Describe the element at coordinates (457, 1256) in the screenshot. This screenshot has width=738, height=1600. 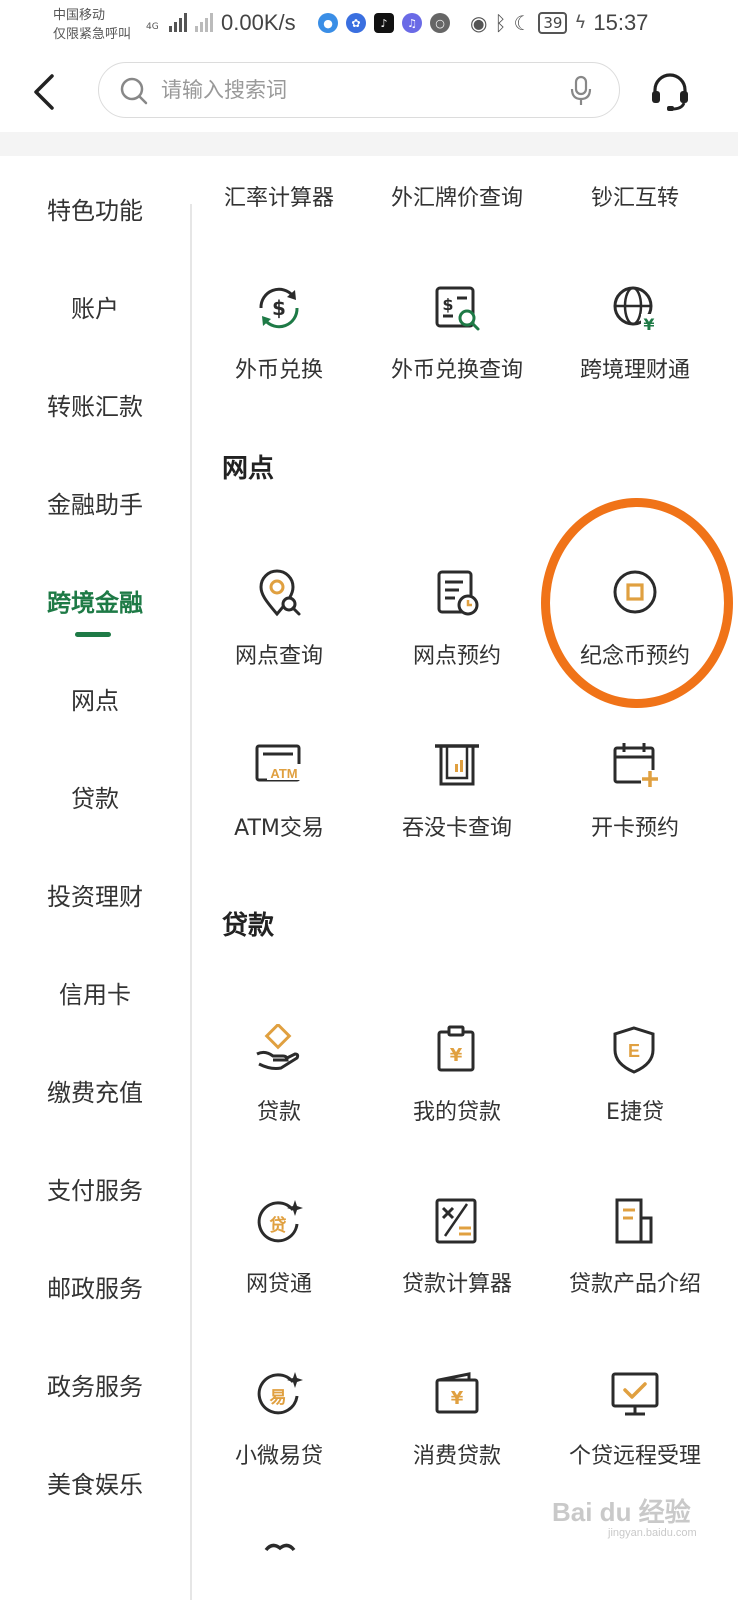
I see `loan-calculator-item: 贷款计算器` at that location.